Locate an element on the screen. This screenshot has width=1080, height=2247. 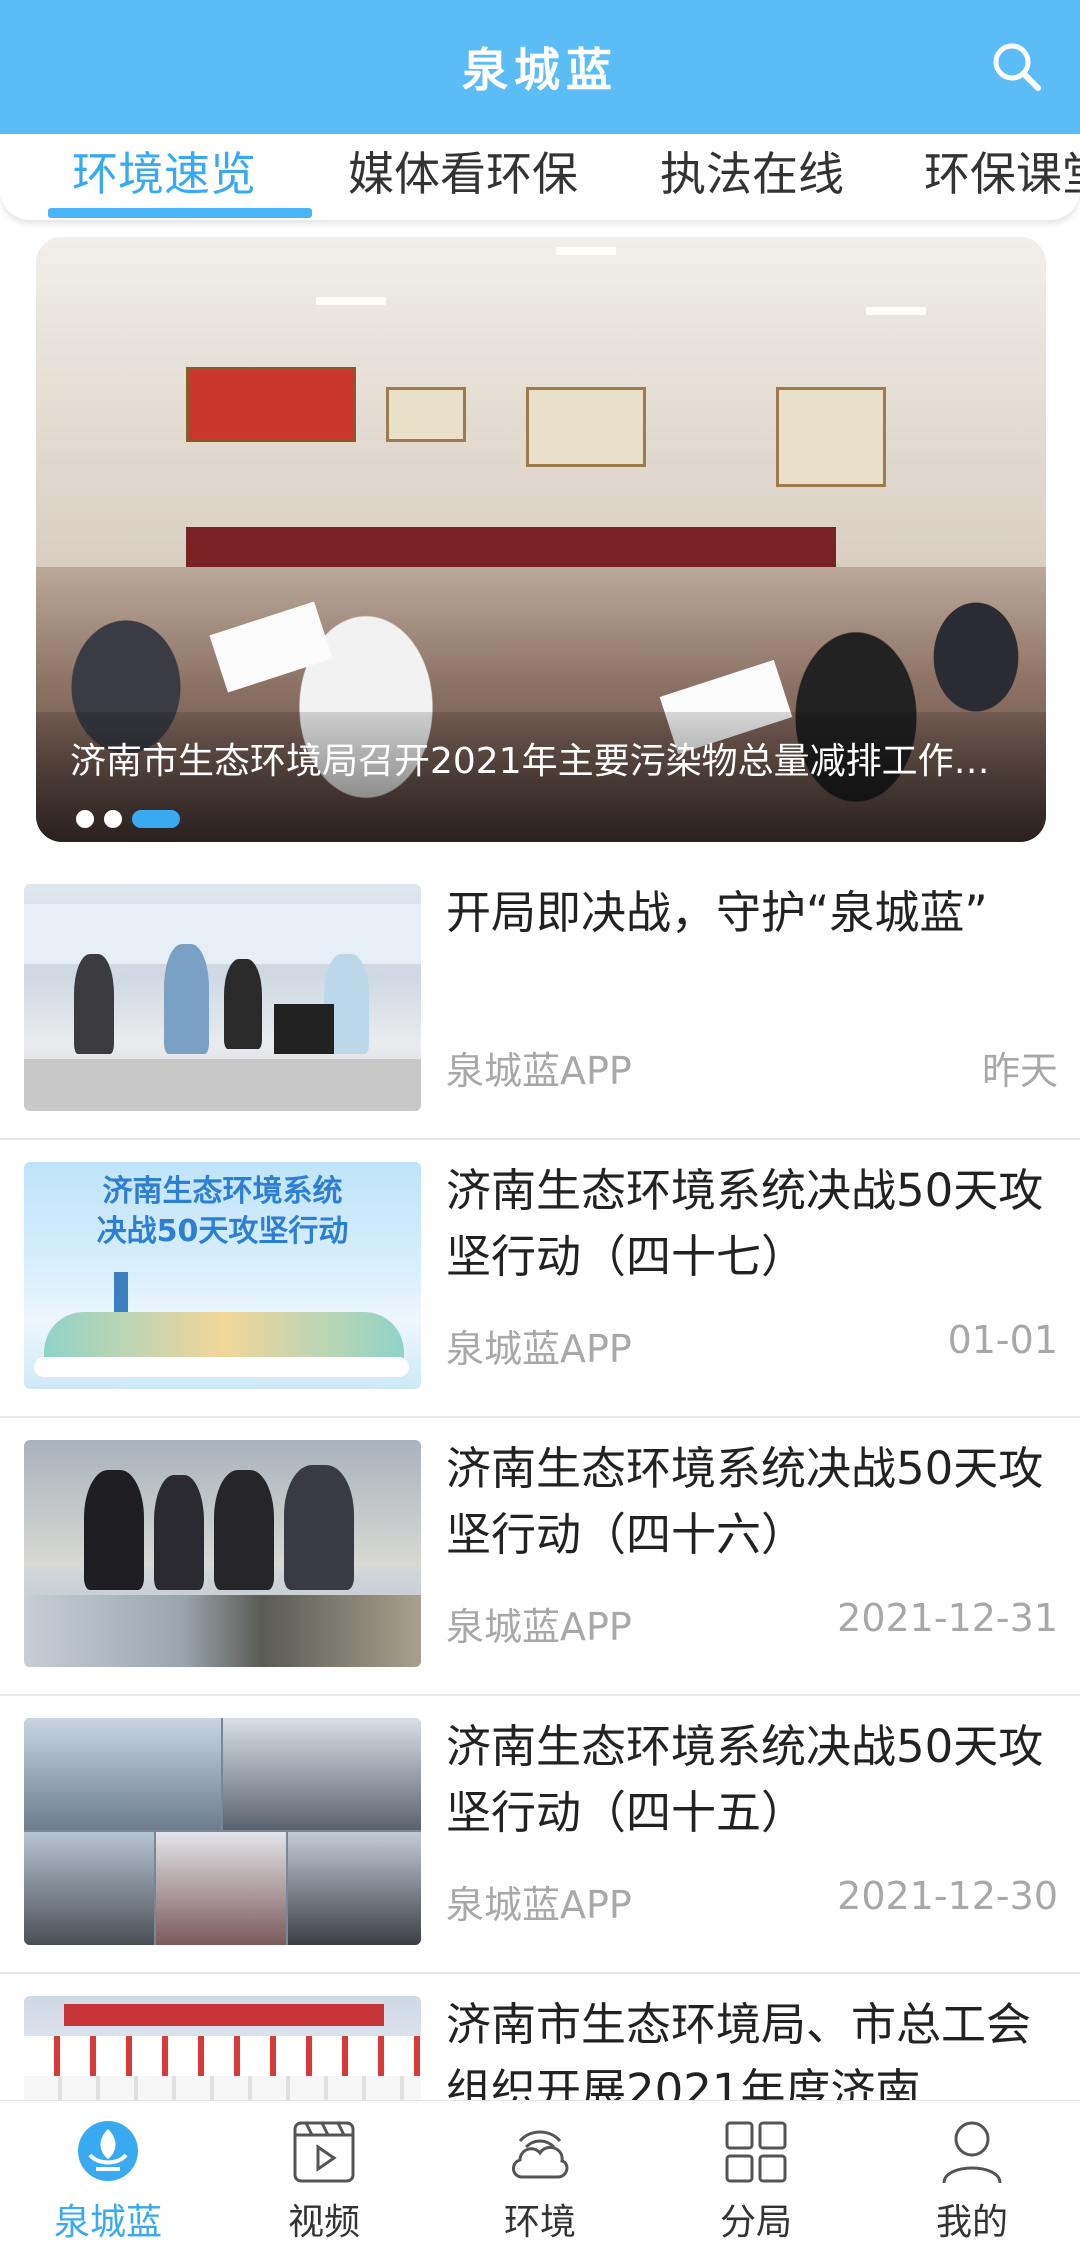
news-title: 济南生态环境系统决战50天攻坚行动（四十六） is located at coordinates (745, 1501).